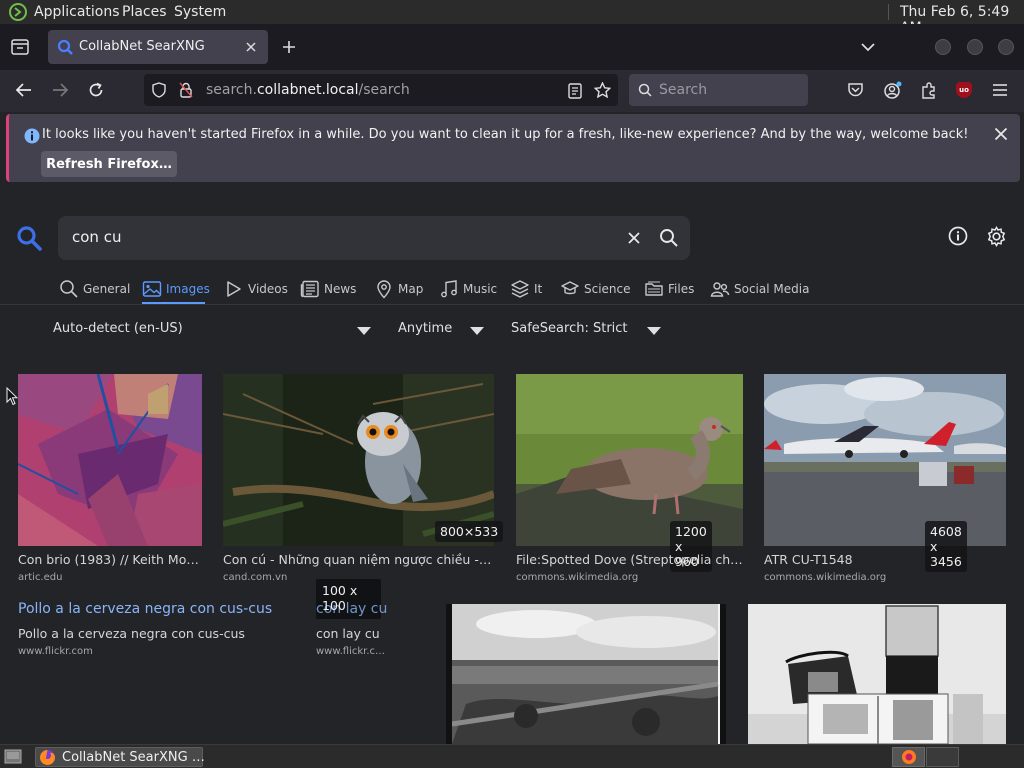 The height and width of the screenshot is (768, 1024). I want to click on tab-strip: CollabNet SearXNG, so click(512, 47).